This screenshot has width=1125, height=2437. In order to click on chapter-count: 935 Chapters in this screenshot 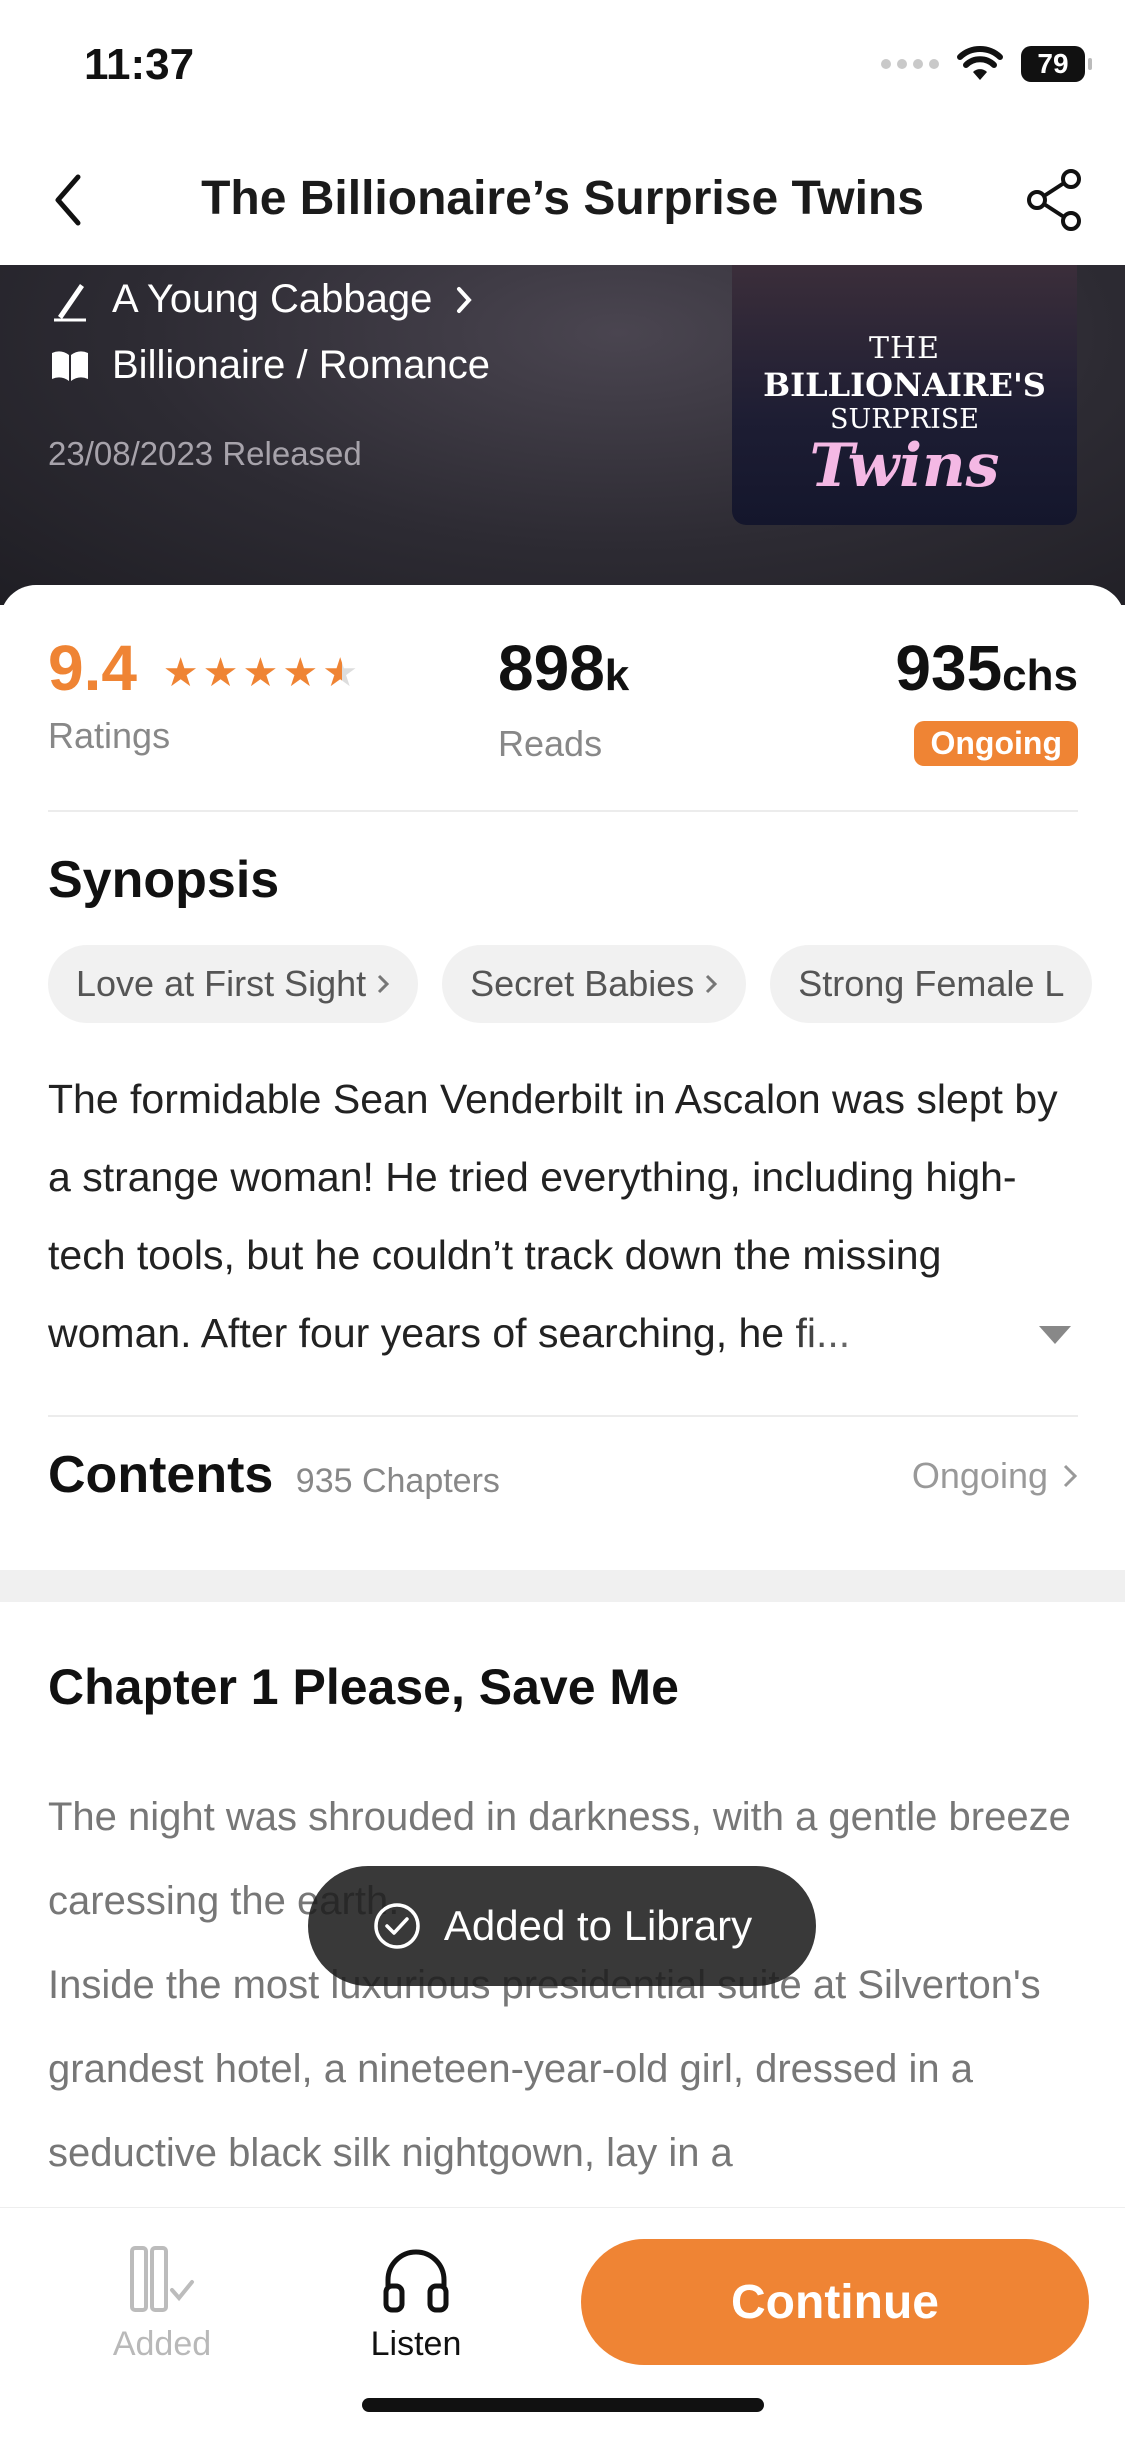, I will do `click(397, 1481)`.